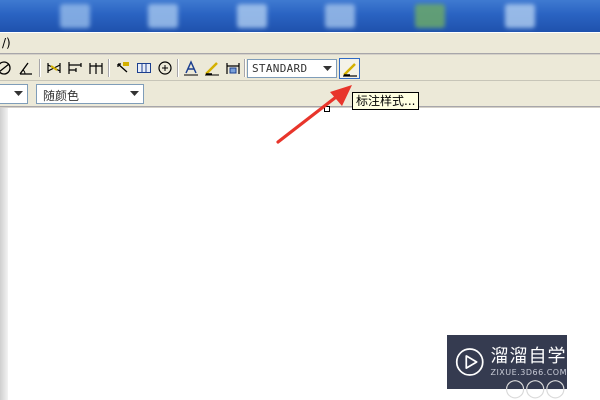 The height and width of the screenshot is (400, 600). Describe the element at coordinates (144, 68) in the screenshot. I see `tolerance-icon` at that location.